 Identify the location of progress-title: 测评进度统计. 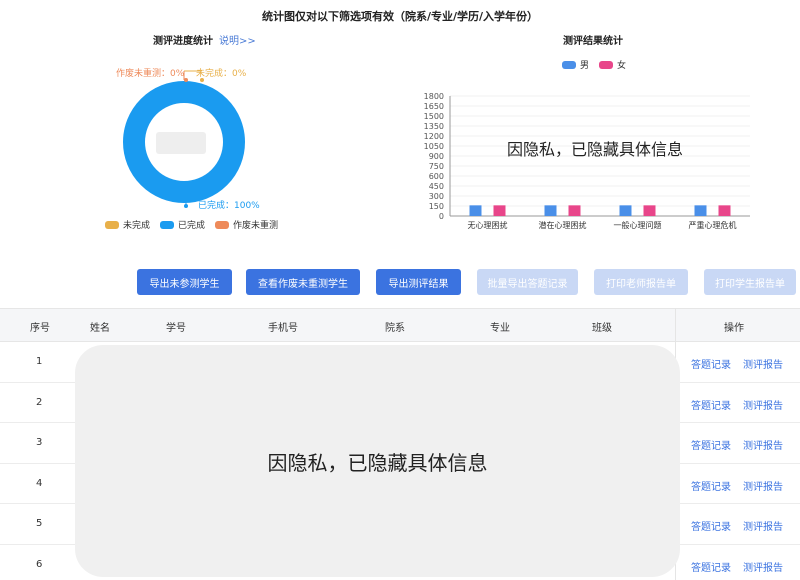
(183, 41).